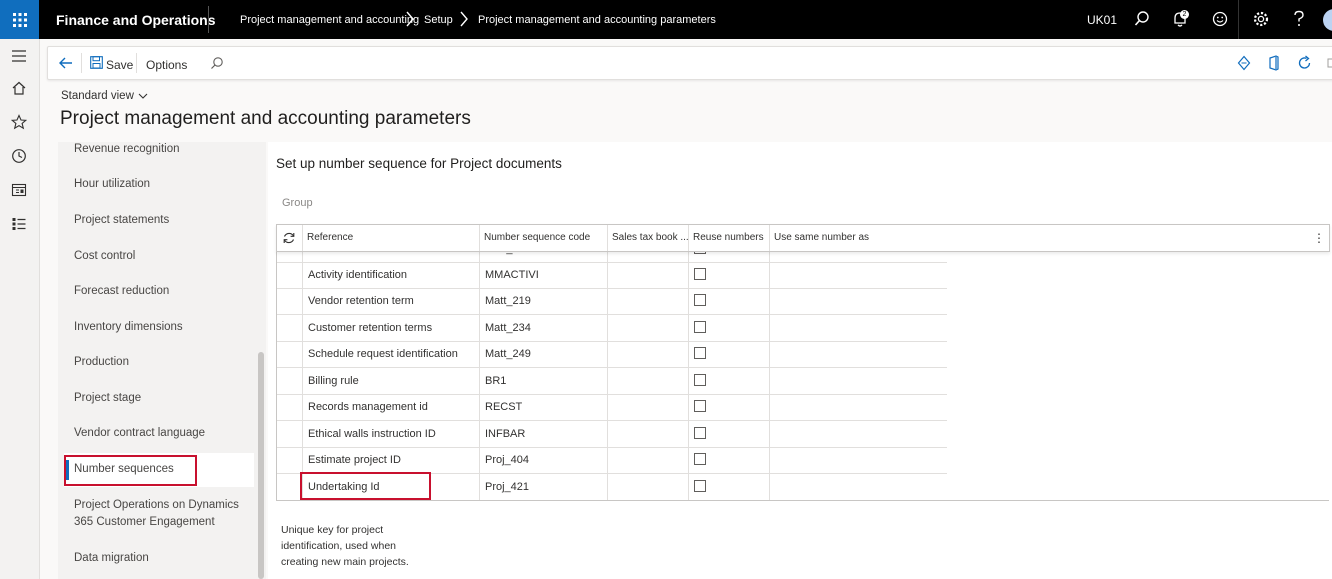  I want to click on table-row: Billing rule BR1, so click(612, 381).